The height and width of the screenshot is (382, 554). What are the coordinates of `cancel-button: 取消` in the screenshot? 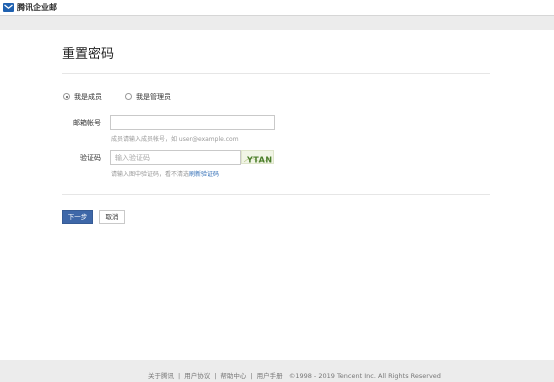 It's located at (112, 217).